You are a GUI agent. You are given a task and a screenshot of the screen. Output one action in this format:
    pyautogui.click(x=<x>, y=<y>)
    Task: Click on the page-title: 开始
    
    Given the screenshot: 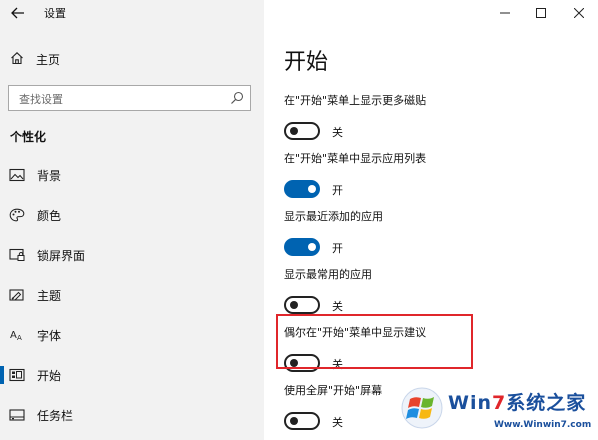 What is the action you would take?
    pyautogui.click(x=306, y=62)
    